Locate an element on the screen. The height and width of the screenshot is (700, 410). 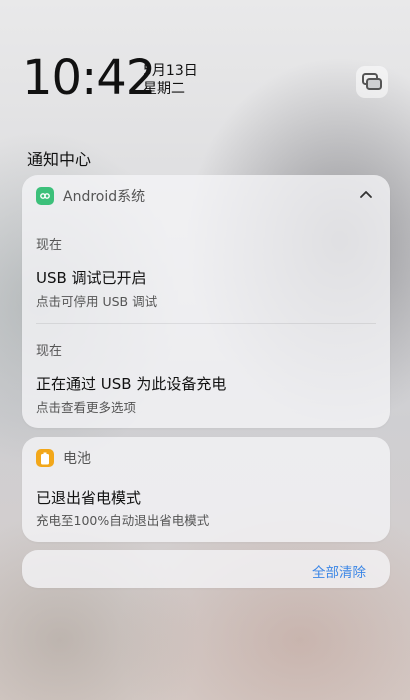
app-name: 电池 is located at coordinates (77, 459).